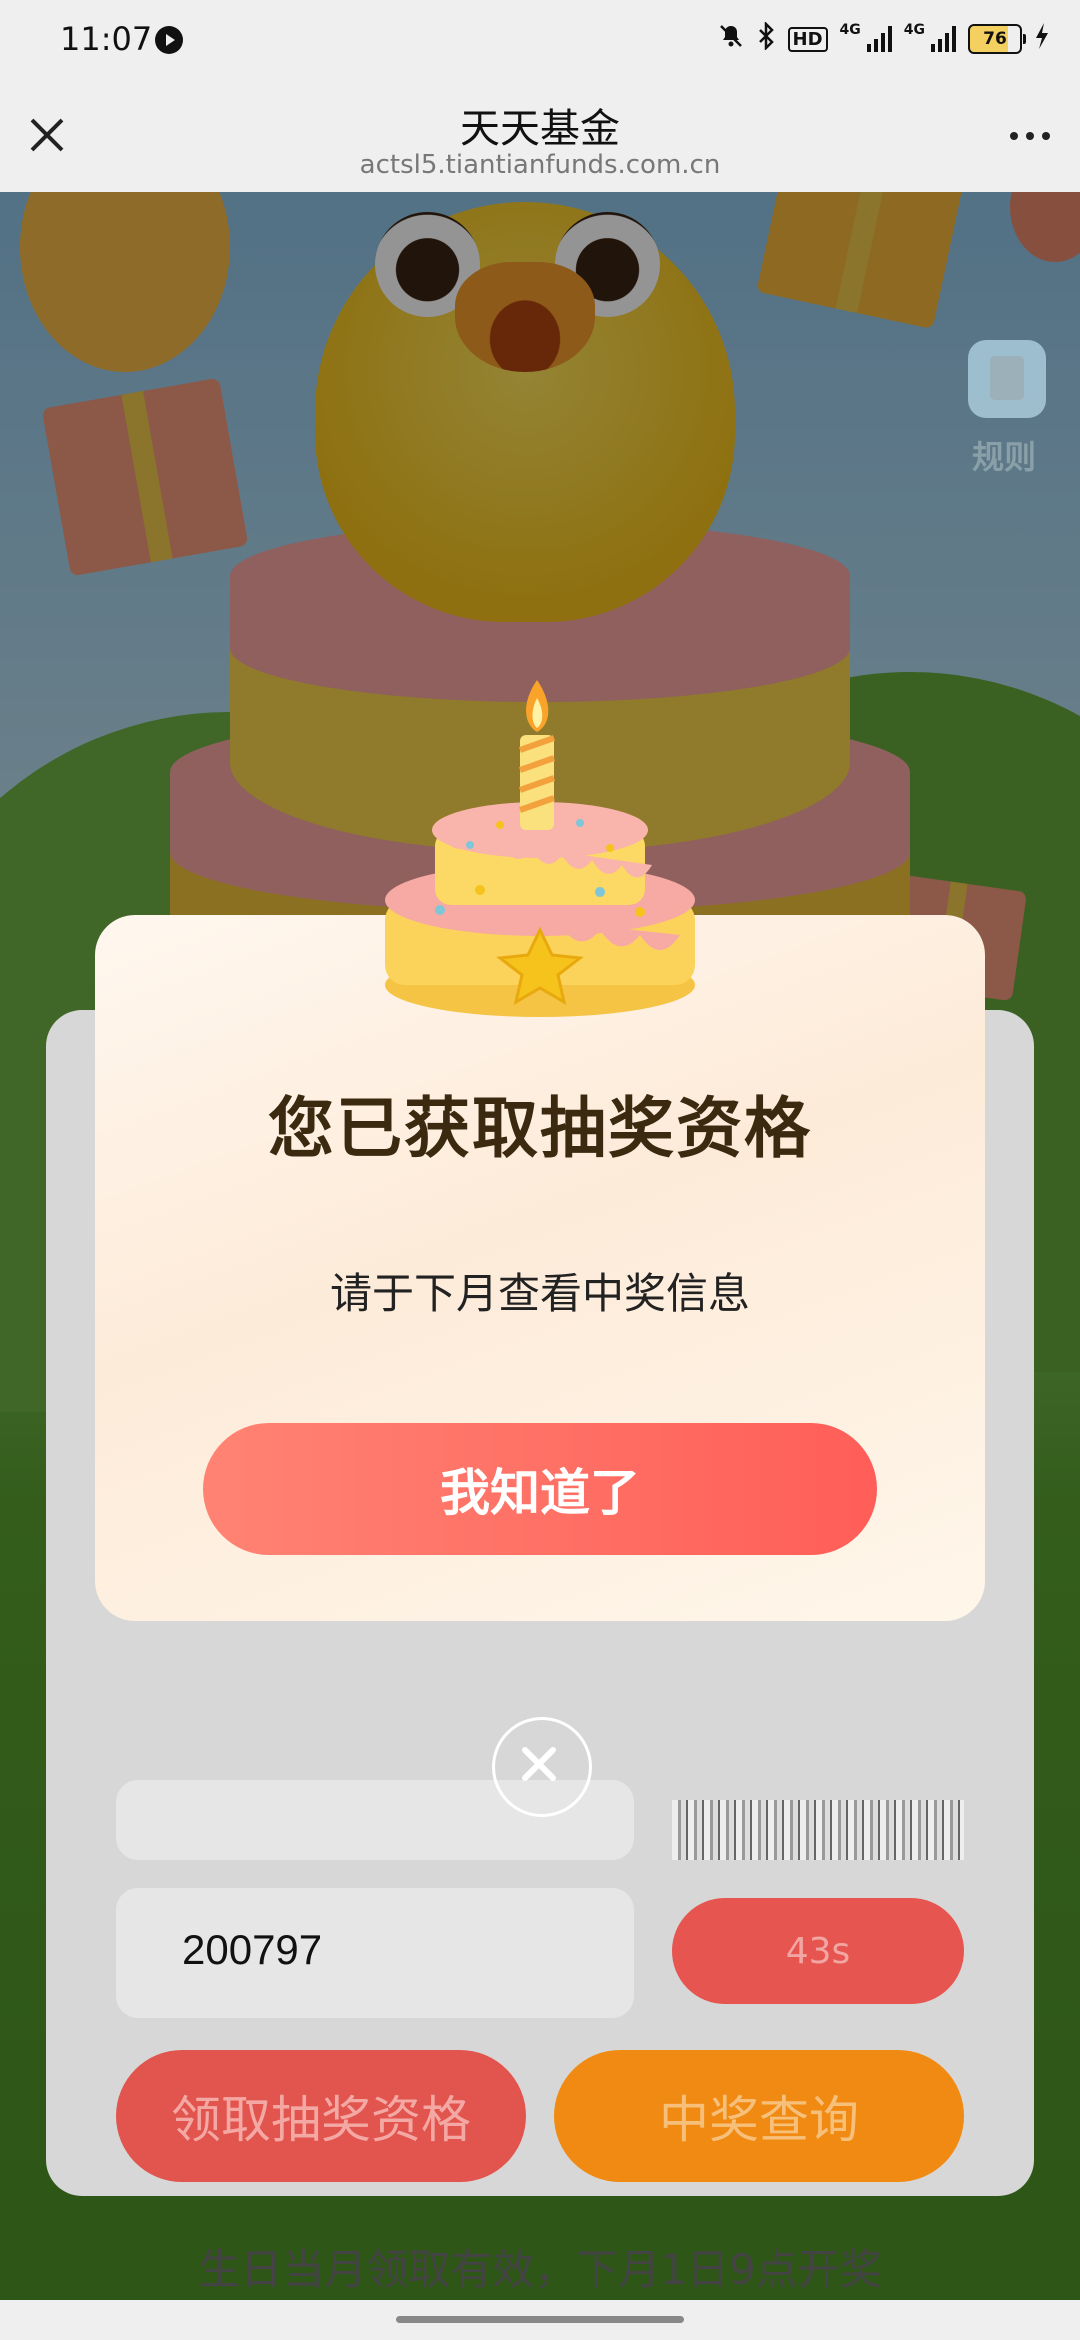 This screenshot has height=2340, width=1080. Describe the element at coordinates (1030, 136) in the screenshot. I see `more-options-icon` at that location.